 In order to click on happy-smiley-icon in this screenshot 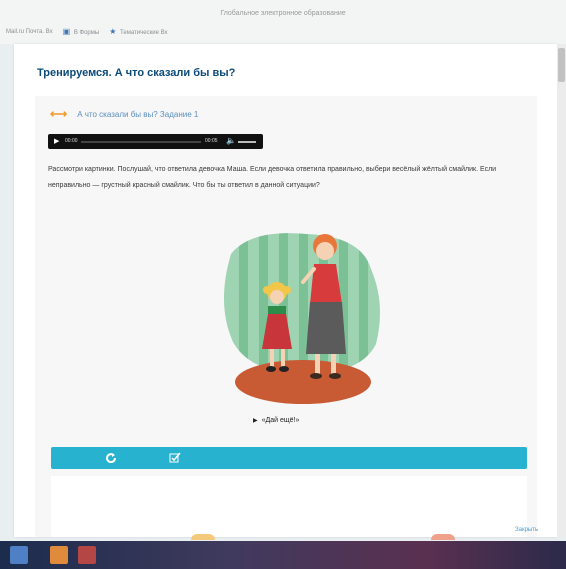, I will do `click(203, 537)`.